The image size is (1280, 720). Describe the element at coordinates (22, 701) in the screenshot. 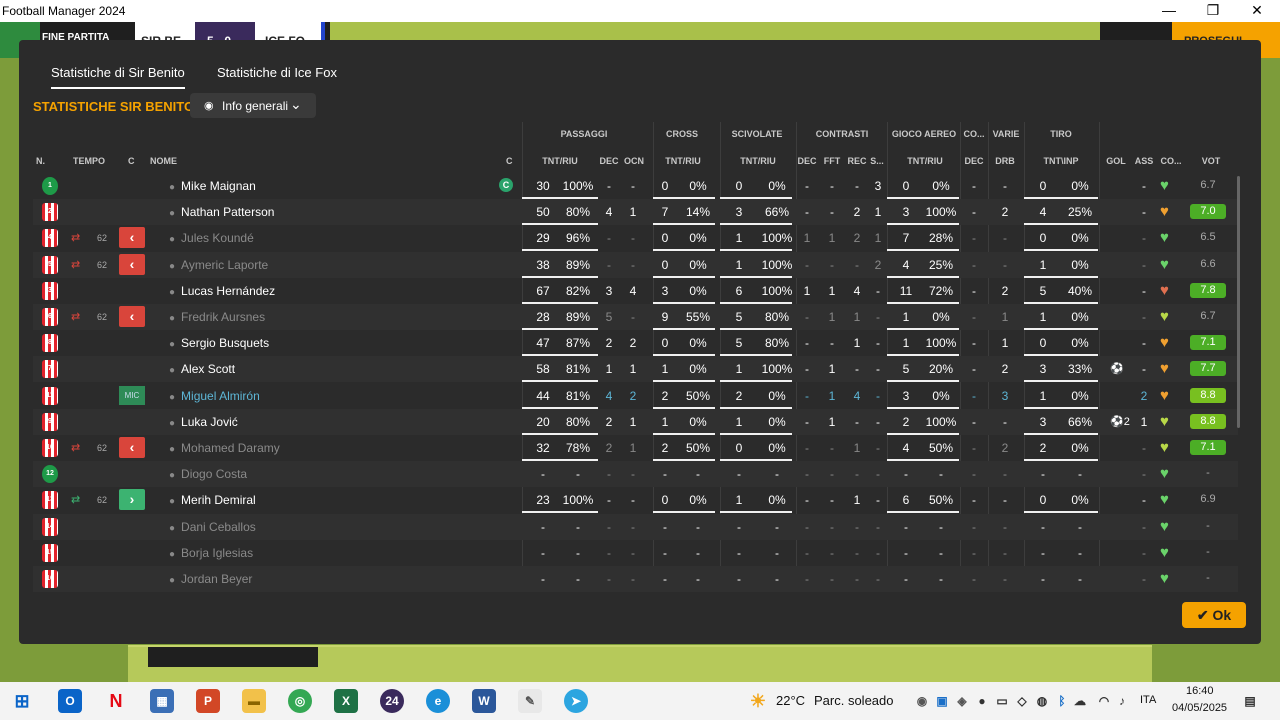

I see `windows-start-icon: ⊞` at that location.